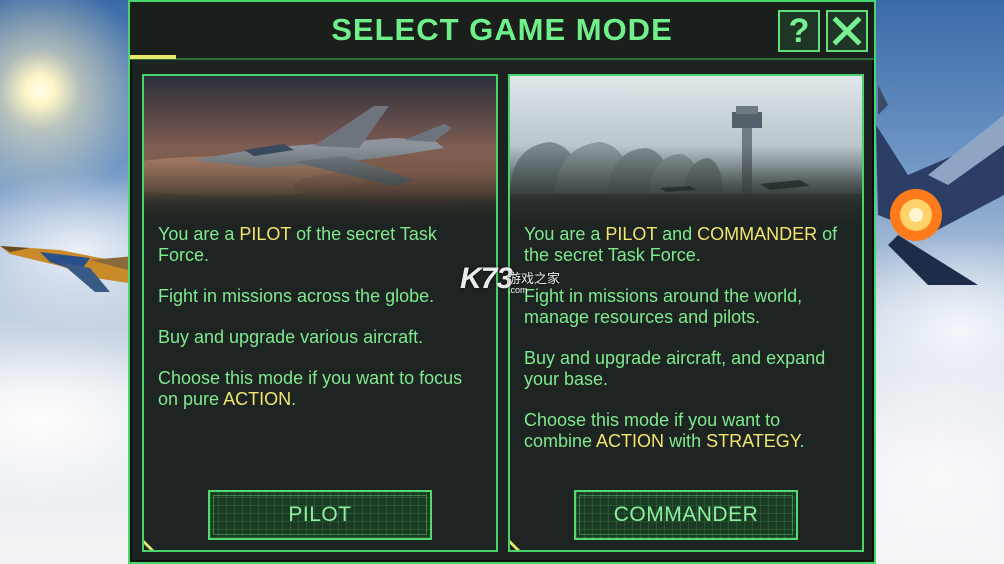  I want to click on pilot-mode-button: PILOT, so click(320, 515).